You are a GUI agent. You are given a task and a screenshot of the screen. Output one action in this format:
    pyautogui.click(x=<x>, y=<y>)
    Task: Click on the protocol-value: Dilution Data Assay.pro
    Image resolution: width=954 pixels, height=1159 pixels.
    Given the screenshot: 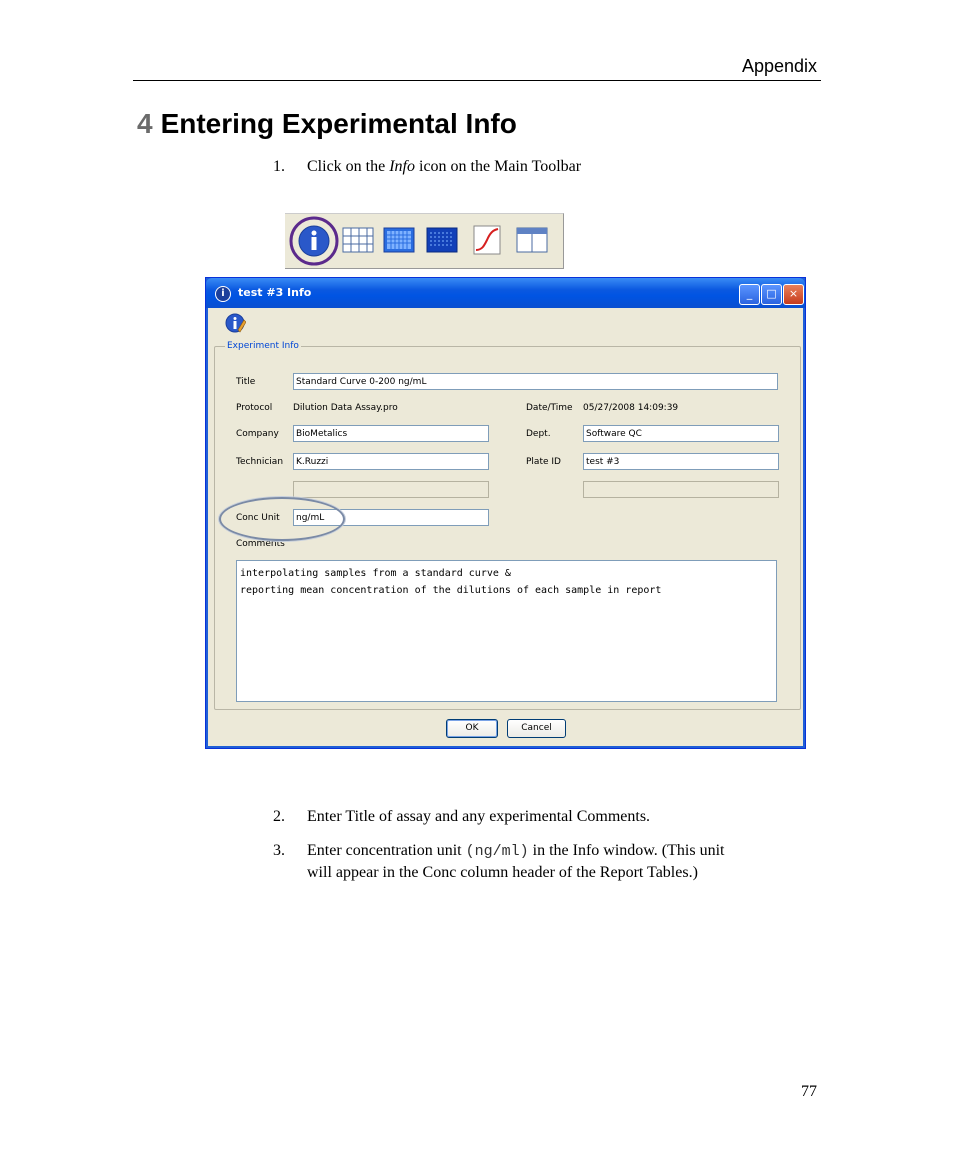 What is the action you would take?
    pyautogui.click(x=345, y=408)
    